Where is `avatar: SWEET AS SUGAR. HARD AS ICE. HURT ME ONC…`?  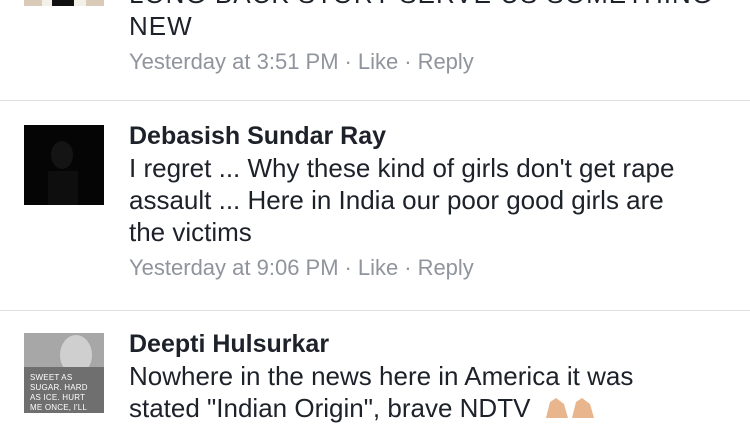
avatar: SWEET AS SUGAR. HARD AS ICE. HURT ME ONC… is located at coordinates (64, 373).